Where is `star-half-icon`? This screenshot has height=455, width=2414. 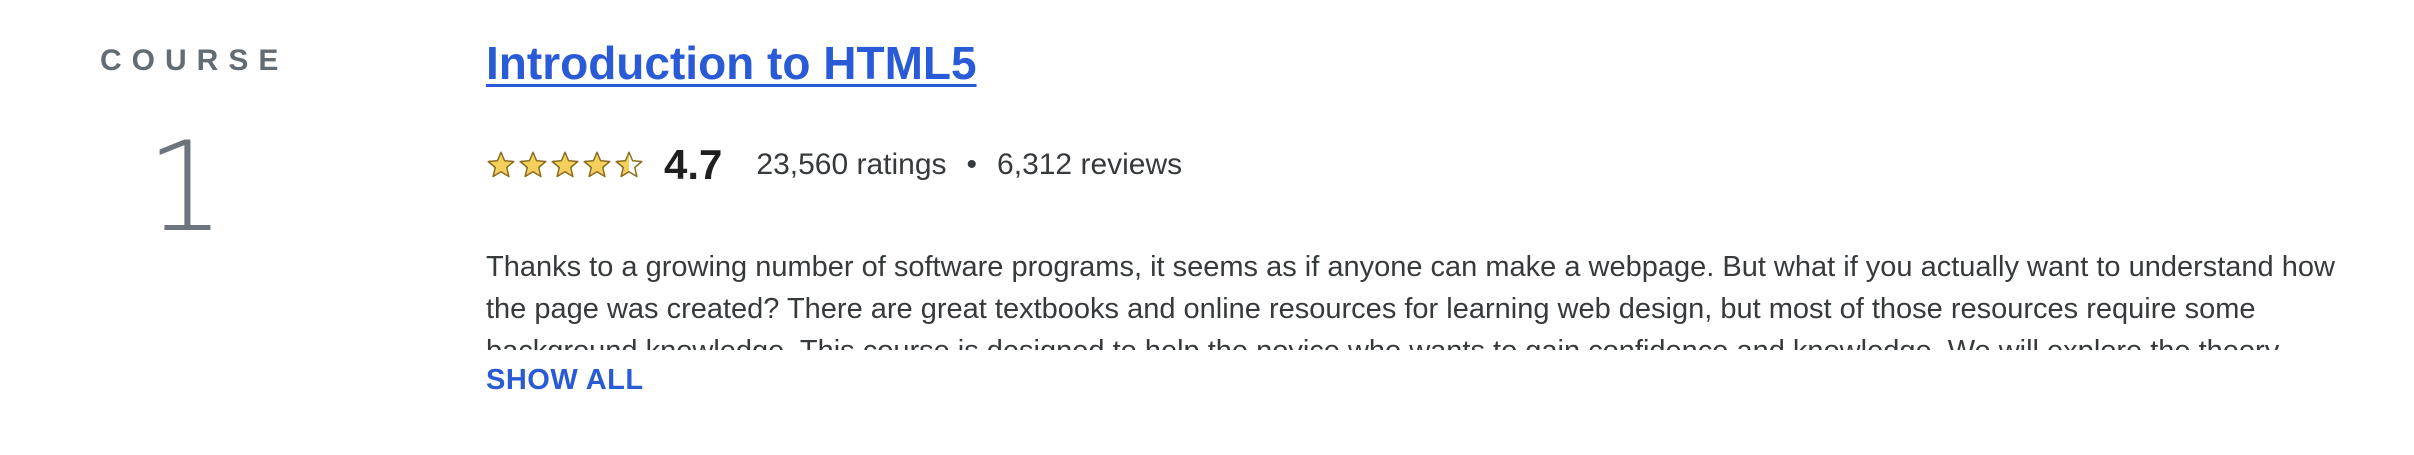 star-half-icon is located at coordinates (629, 164).